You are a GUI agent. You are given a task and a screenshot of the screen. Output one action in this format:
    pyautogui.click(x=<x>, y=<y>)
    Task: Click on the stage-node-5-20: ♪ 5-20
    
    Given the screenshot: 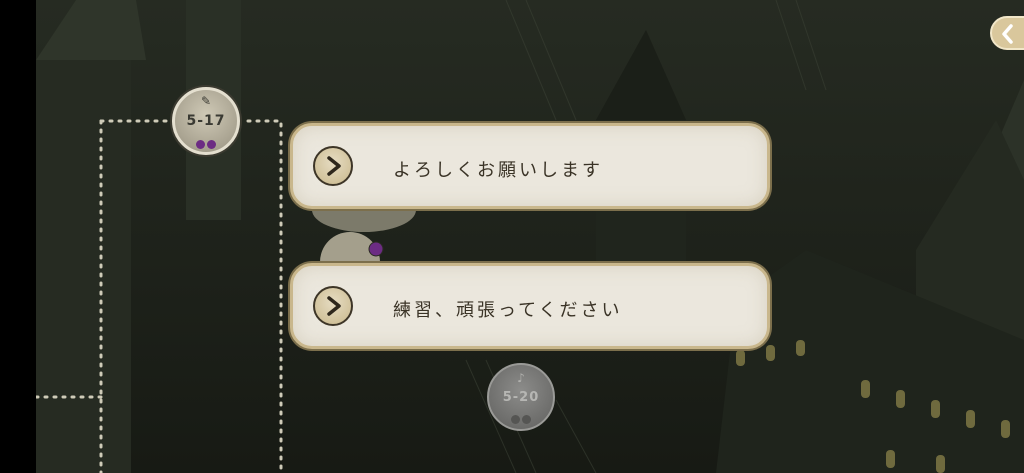 What is the action you would take?
    pyautogui.click(x=521, y=397)
    